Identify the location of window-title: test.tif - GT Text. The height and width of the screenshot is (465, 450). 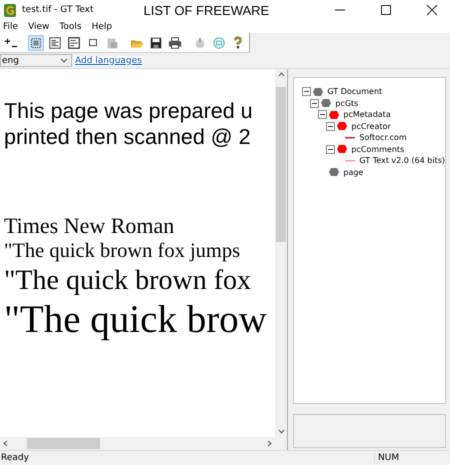
(58, 10).